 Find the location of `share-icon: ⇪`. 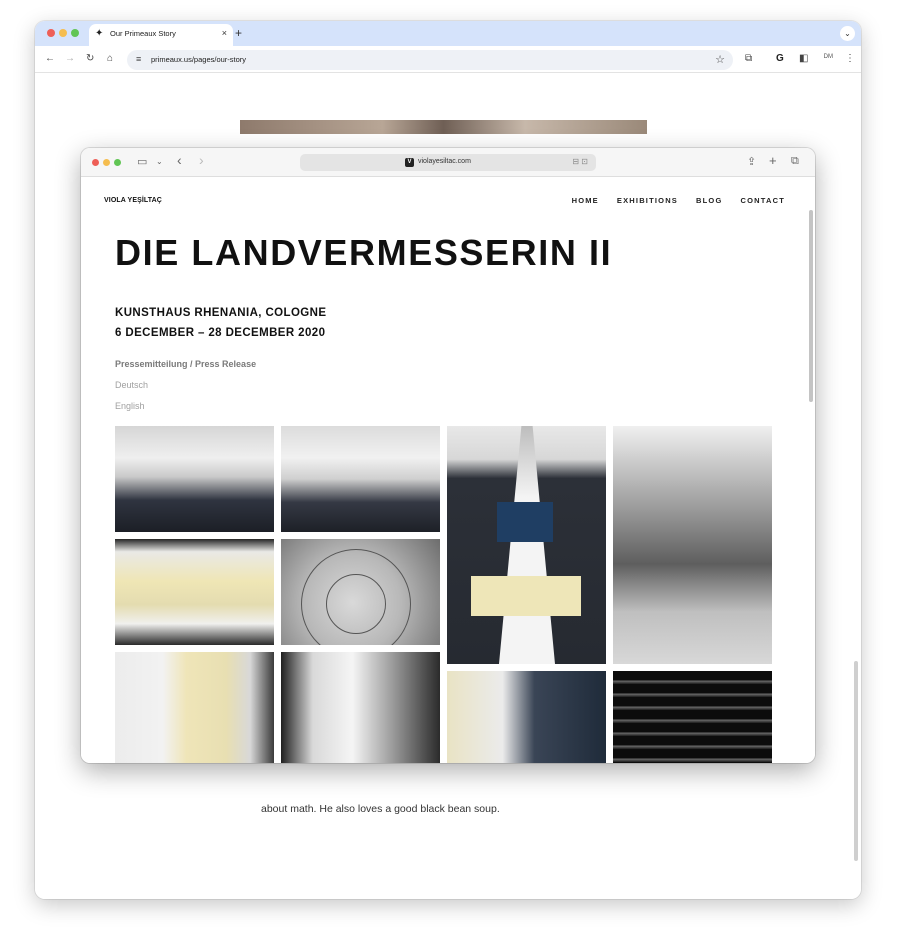

share-icon: ⇪ is located at coordinates (751, 161).